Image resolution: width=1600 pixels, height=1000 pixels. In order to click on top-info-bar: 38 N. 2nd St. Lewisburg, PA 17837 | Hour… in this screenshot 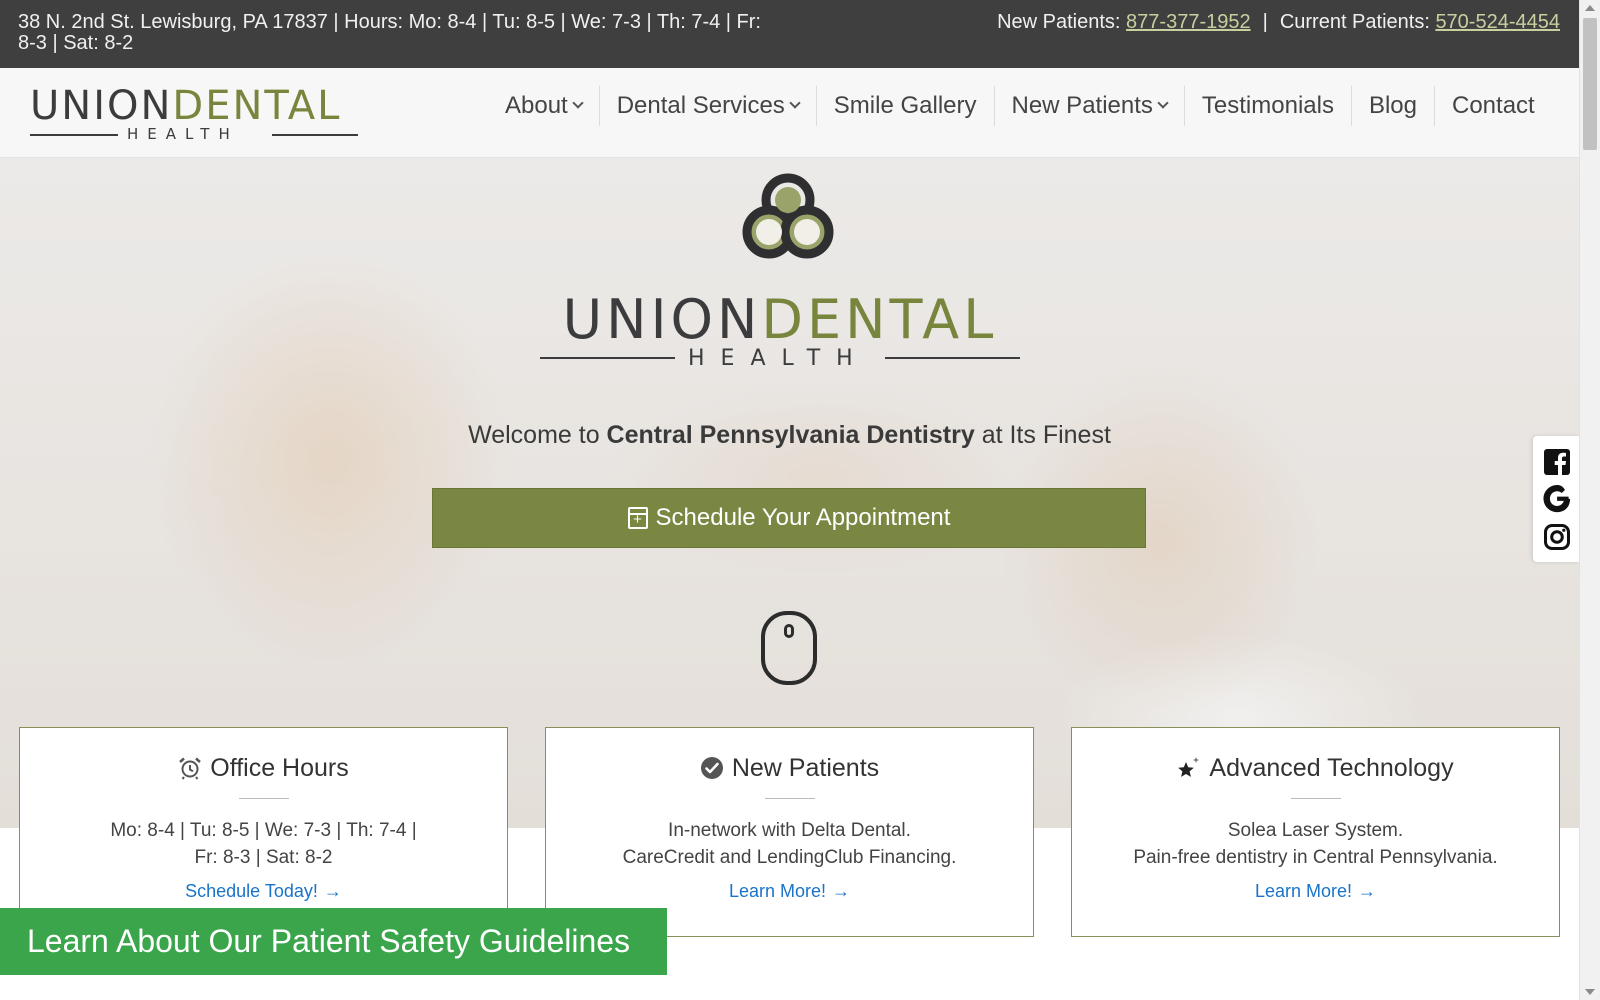, I will do `click(789, 34)`.